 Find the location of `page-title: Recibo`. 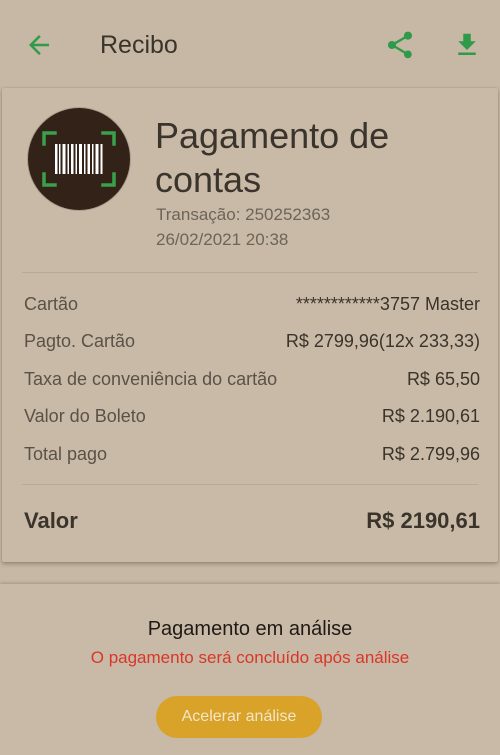

page-title: Recibo is located at coordinates (139, 45).